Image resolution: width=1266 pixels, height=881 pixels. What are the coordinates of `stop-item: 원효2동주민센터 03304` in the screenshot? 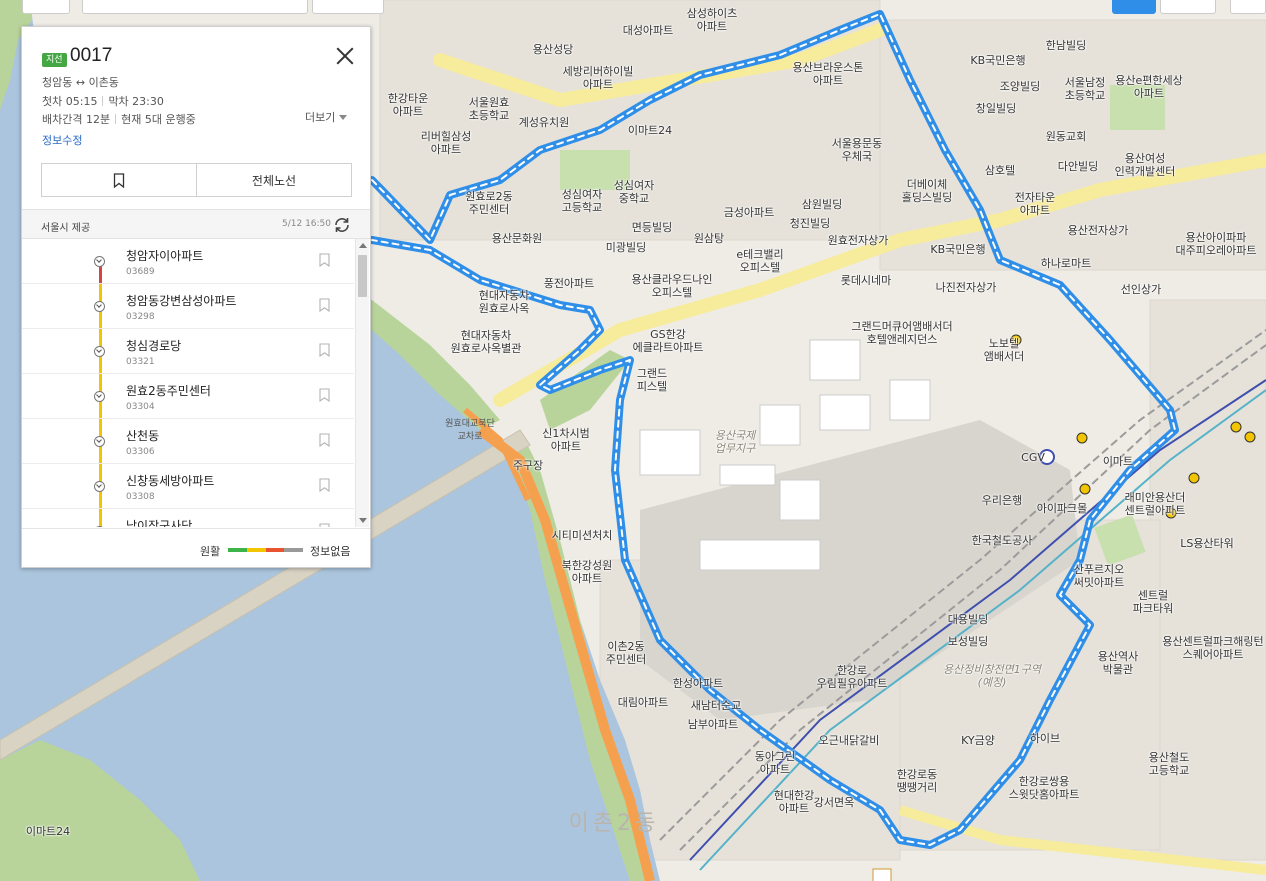 It's located at (188, 396).